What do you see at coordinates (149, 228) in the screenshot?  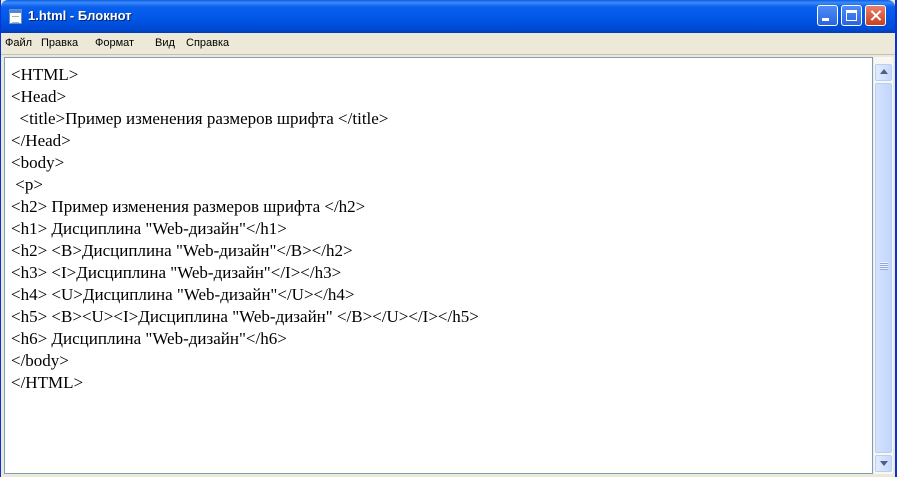 I see `code-line: <h1> Дисциплина "Web-дизайн"</h1>` at bounding box center [149, 228].